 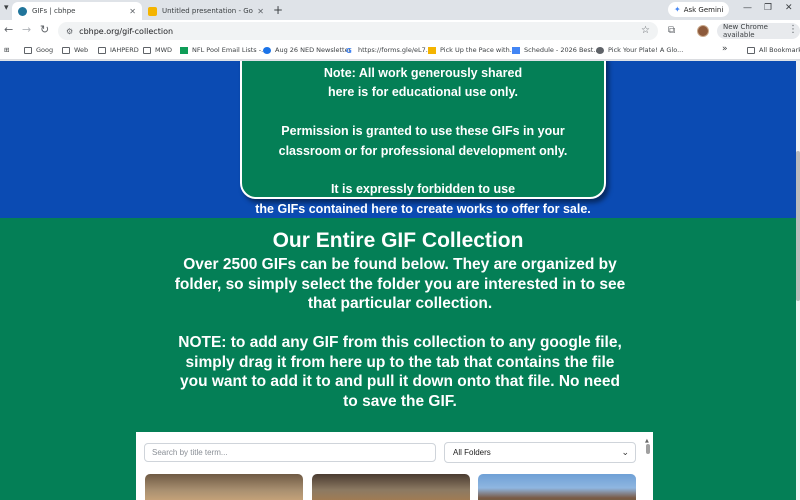 I want to click on tab-title: GIFs | cbhpe, so click(x=54, y=11).